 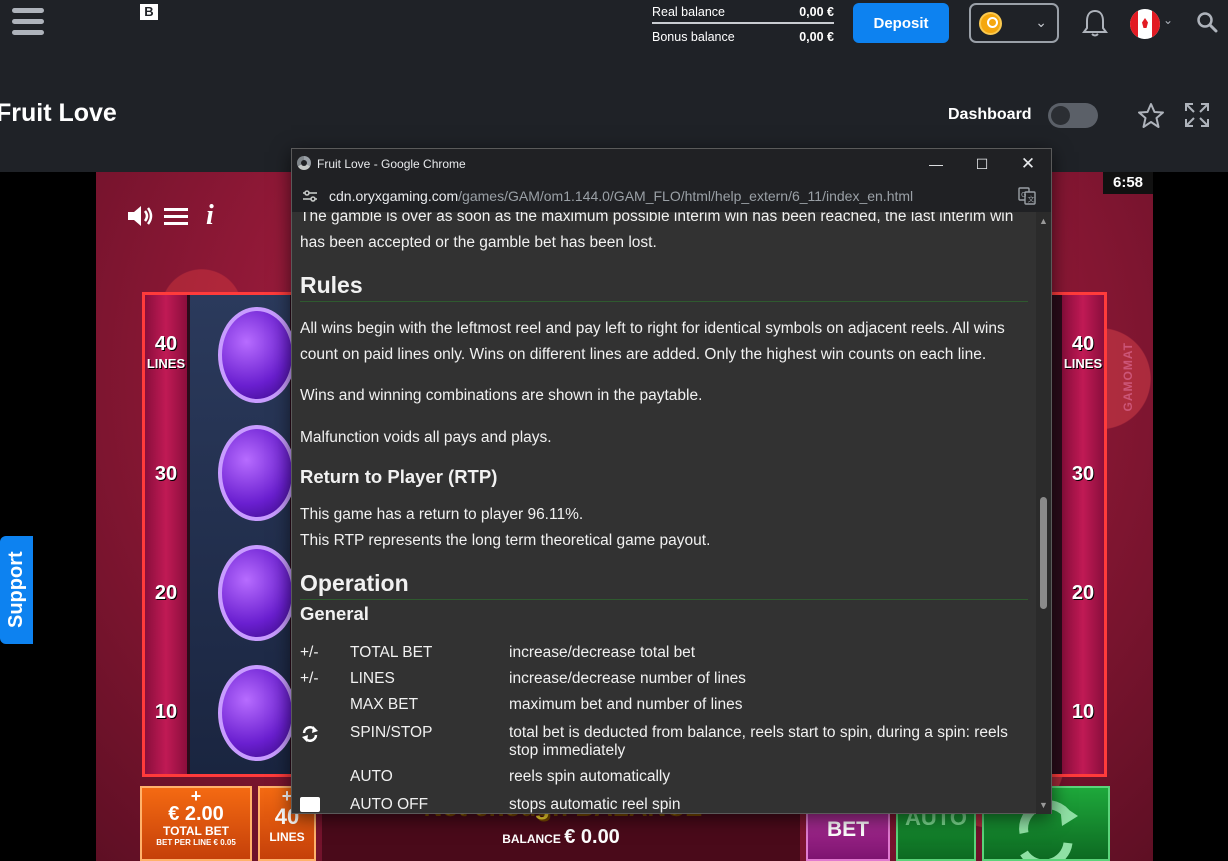 What do you see at coordinates (1043, 805) in the screenshot?
I see `scroll-down-arrow-icon: ▼` at bounding box center [1043, 805].